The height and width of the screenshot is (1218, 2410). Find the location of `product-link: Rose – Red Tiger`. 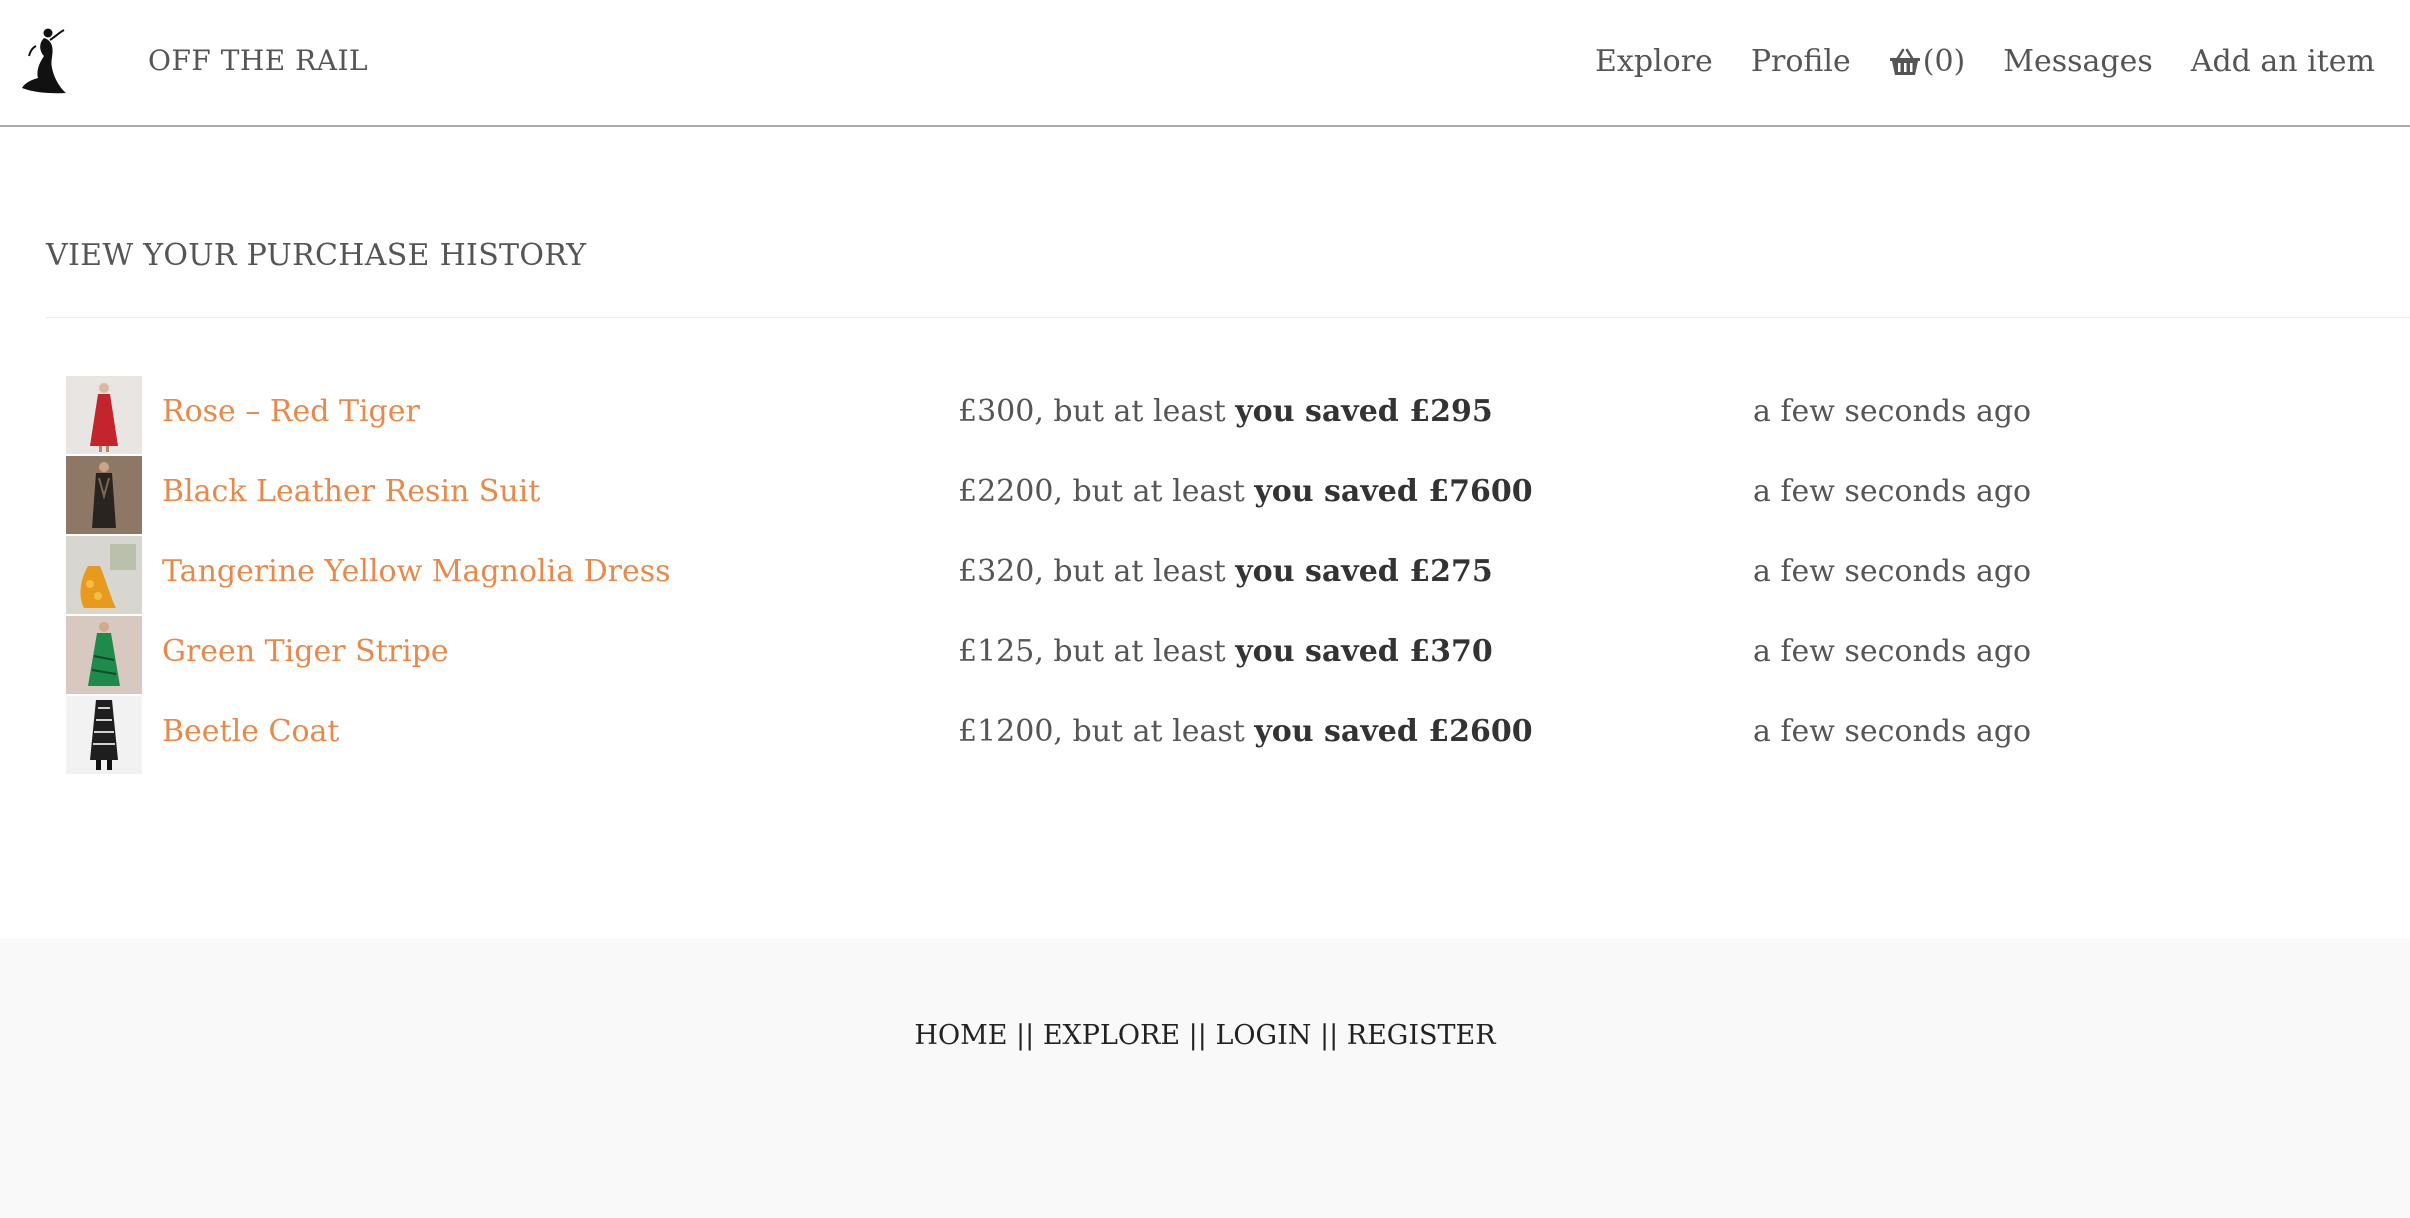

product-link: Rose – Red Tiger is located at coordinates (291, 411).